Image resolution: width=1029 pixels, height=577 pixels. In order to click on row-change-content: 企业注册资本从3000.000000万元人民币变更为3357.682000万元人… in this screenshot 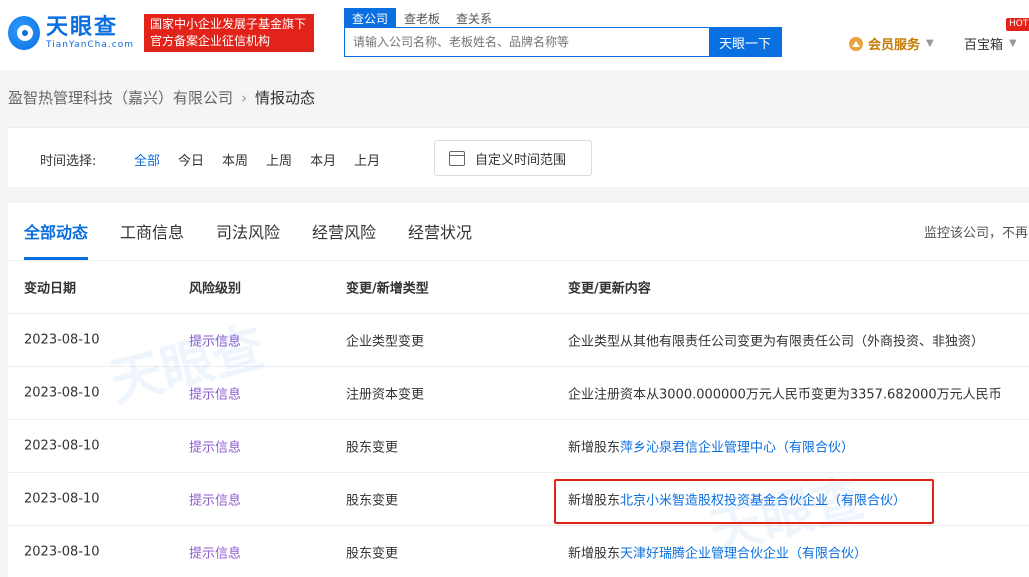, I will do `click(785, 393)`.